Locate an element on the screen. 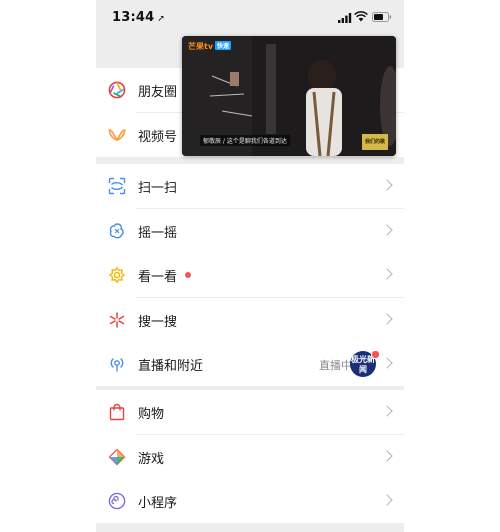 This screenshot has width=500, height=532. menu-group-tools: 扫一扫 摇一摇 is located at coordinates (250, 208).